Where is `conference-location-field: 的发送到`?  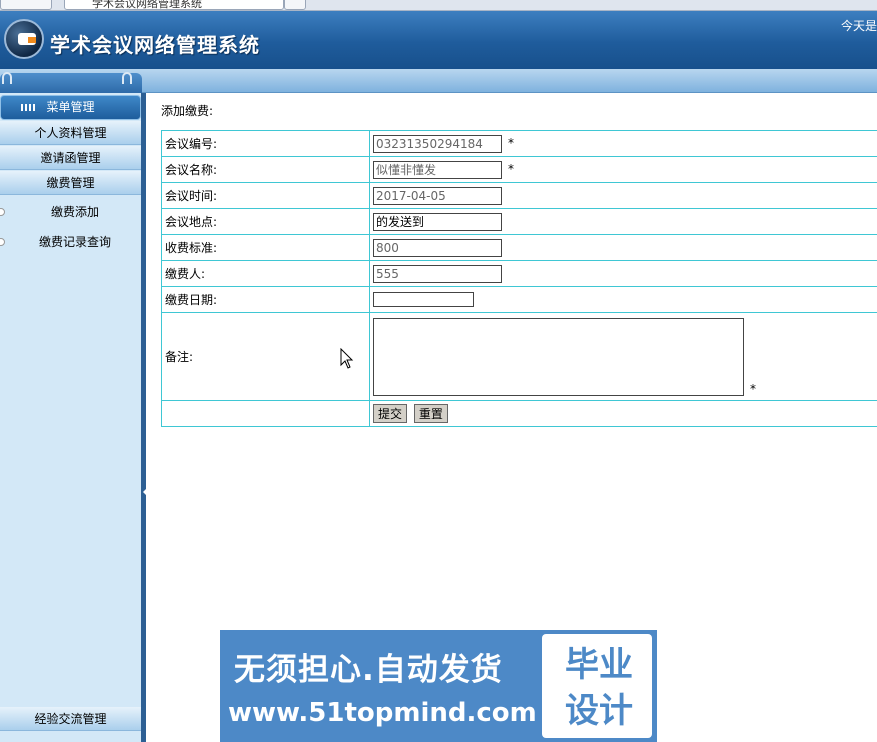 conference-location-field: 的发送到 is located at coordinates (437, 221).